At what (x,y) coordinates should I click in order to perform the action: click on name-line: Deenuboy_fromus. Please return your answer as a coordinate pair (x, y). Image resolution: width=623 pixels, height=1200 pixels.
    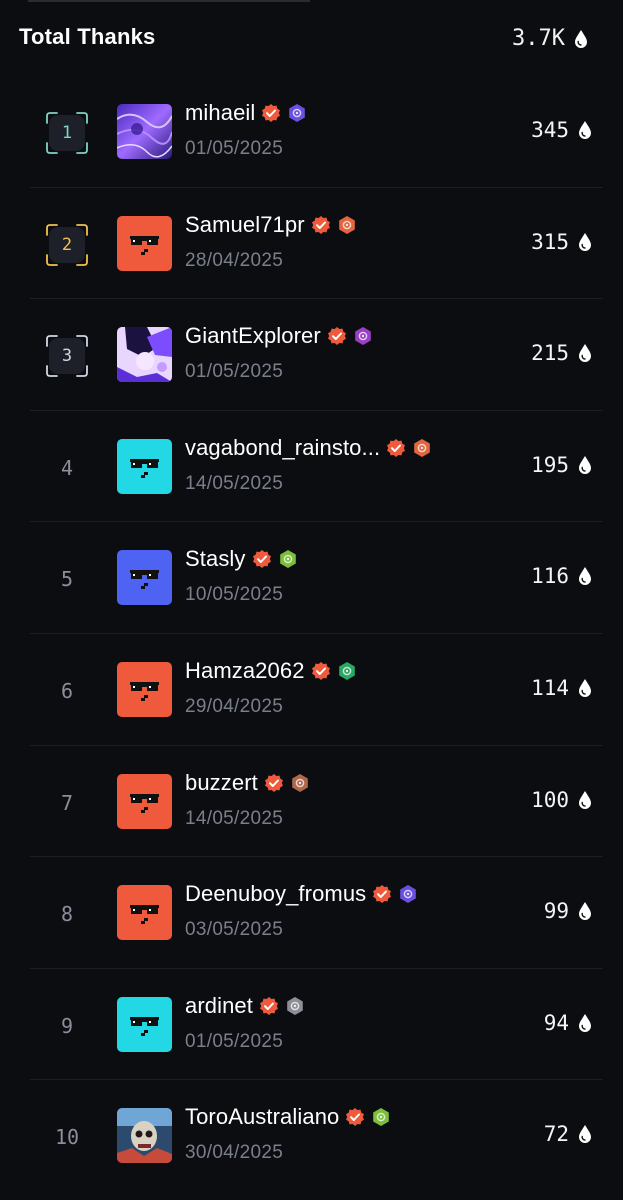
    Looking at the image, I should click on (301, 894).